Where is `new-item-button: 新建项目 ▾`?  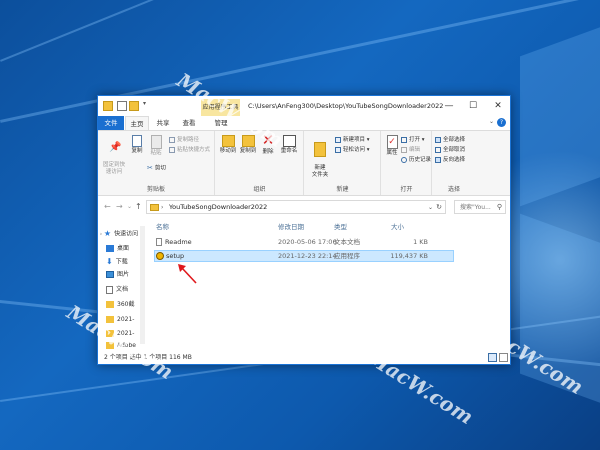 new-item-button: 新建项目 ▾ is located at coordinates (352, 140).